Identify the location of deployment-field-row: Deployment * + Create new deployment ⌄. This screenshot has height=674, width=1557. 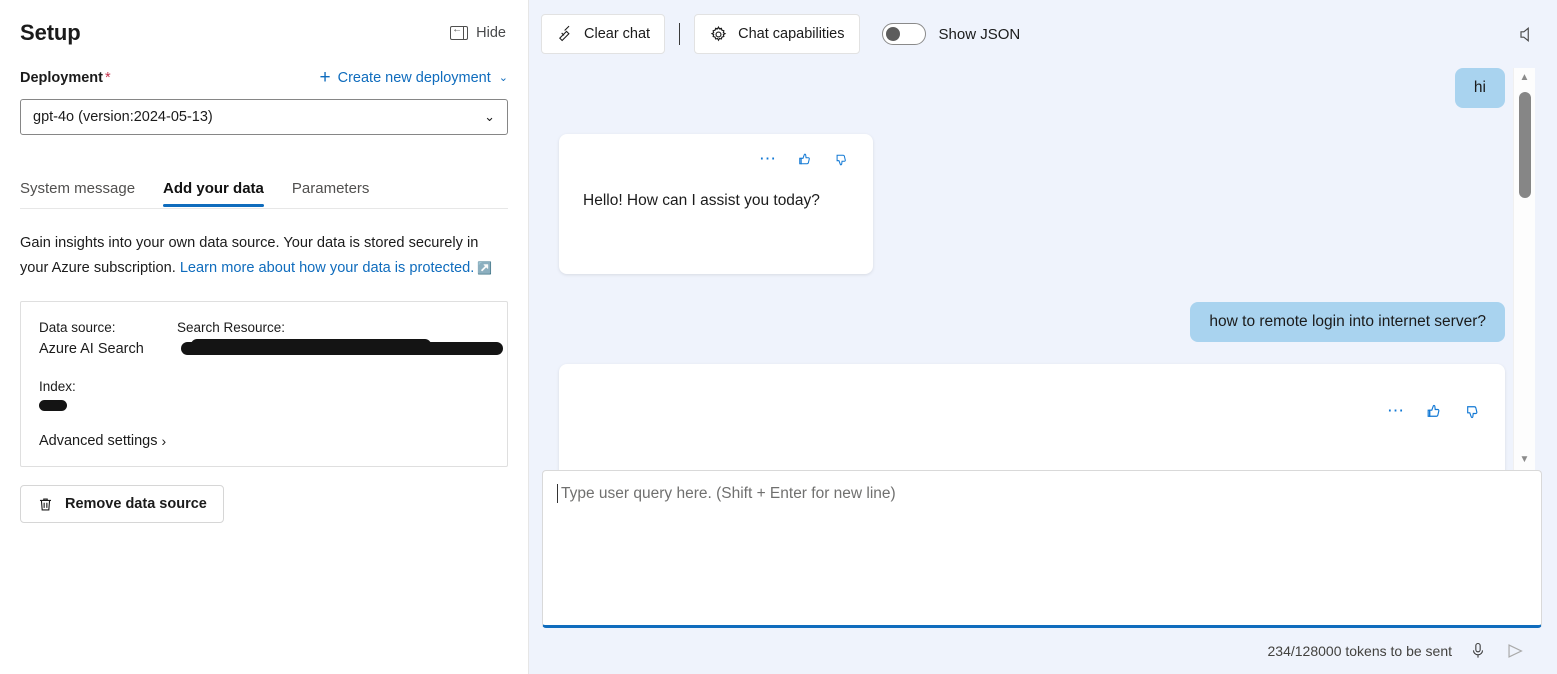
(264, 77).